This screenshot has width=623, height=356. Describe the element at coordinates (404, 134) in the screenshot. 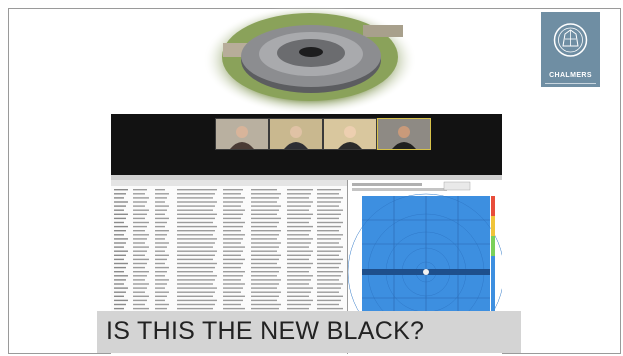

I see `participant-video-tile-active` at that location.